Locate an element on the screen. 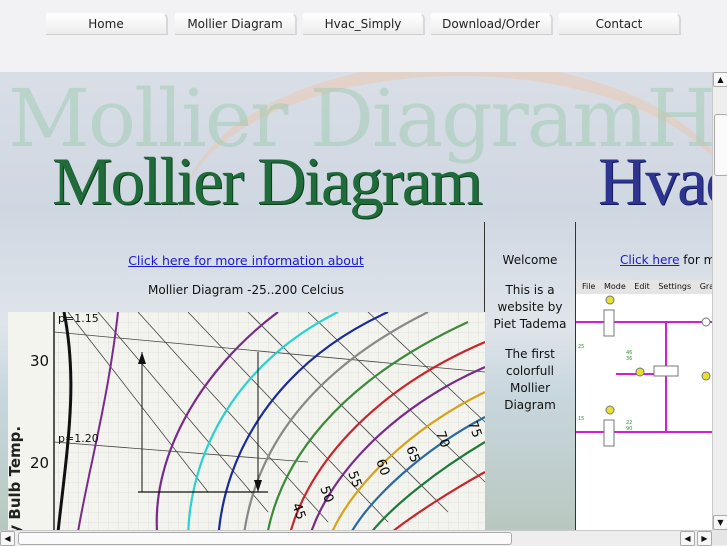  menu-item: Graphic is located at coordinates (705, 286).